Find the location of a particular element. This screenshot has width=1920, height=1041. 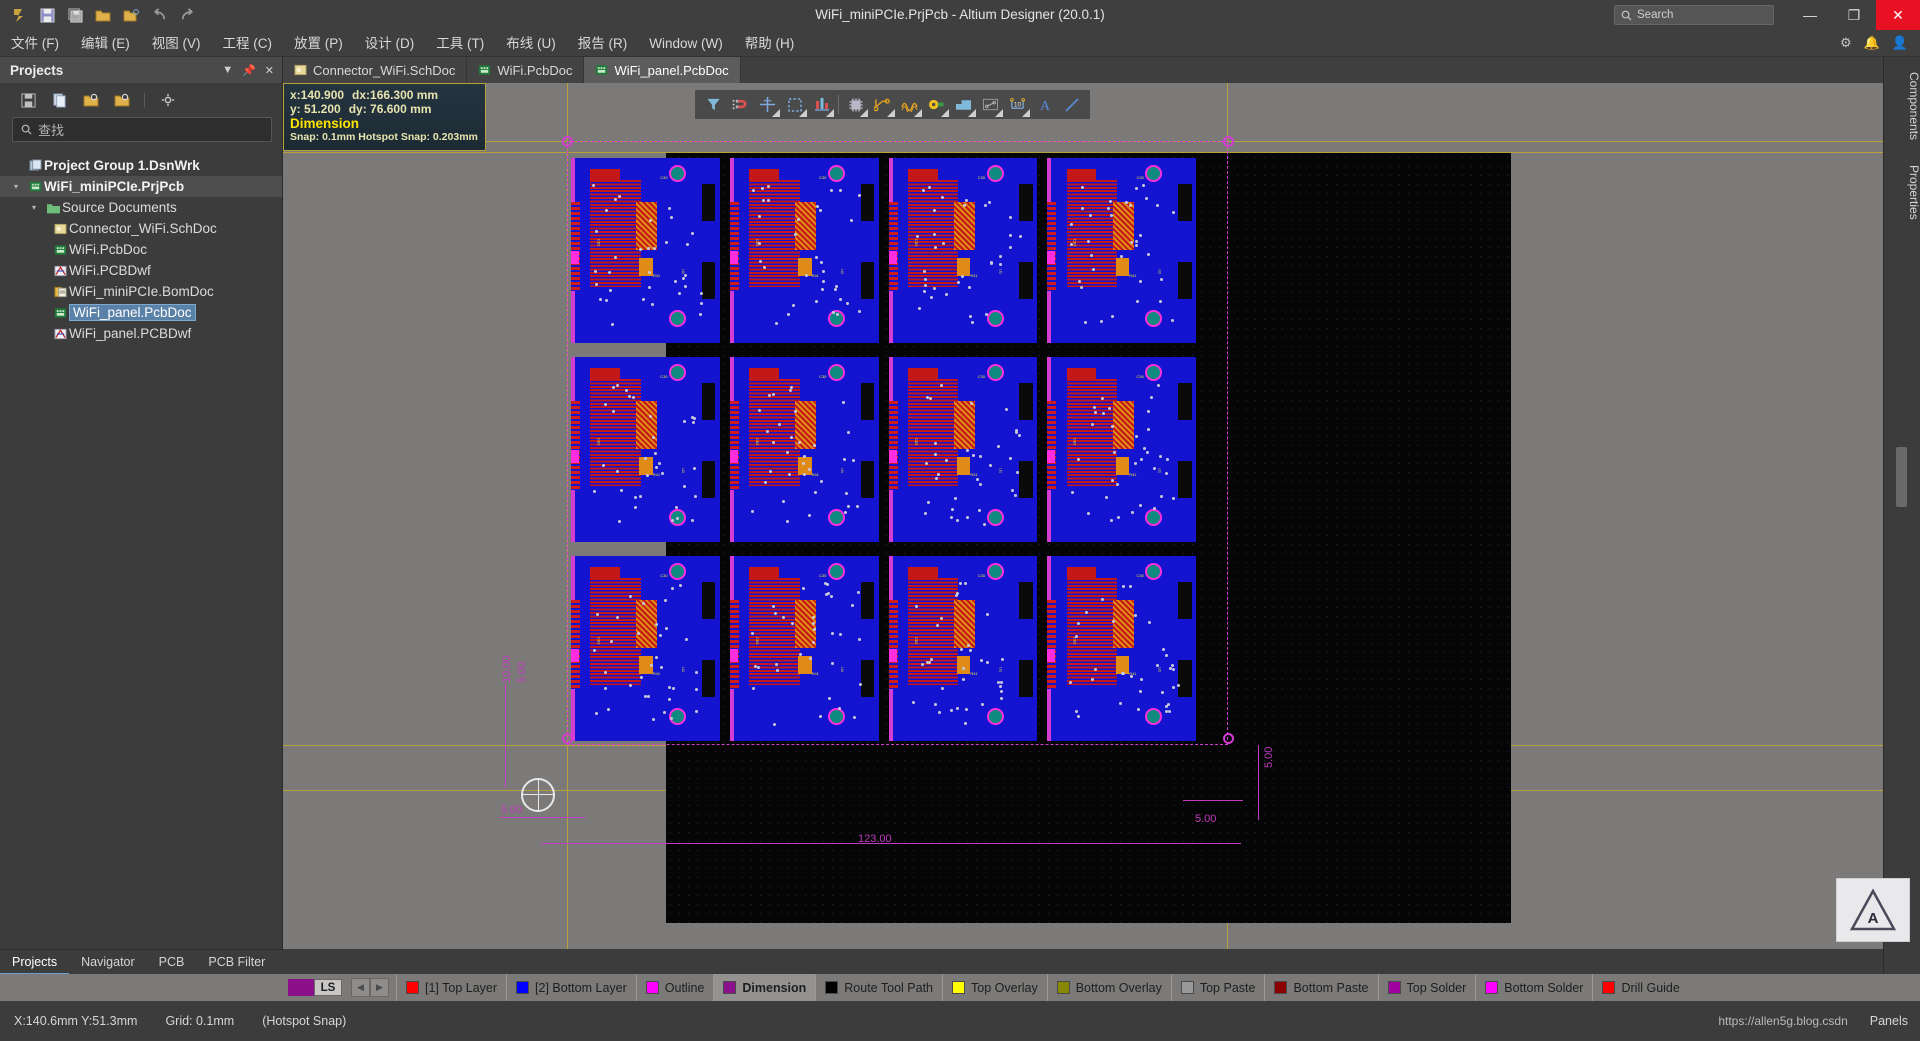

settings-icon: ⚙ is located at coordinates (1846, 43).